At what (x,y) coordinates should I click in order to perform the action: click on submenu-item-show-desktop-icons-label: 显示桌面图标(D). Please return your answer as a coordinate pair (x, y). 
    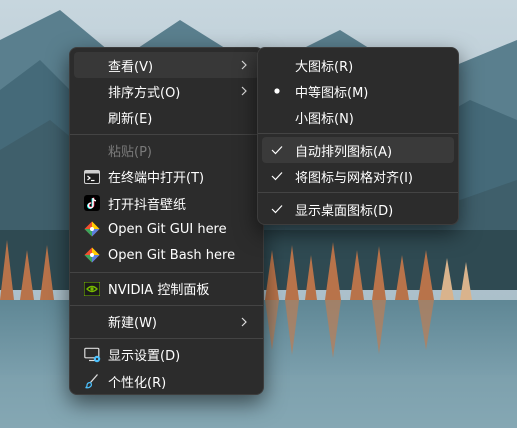
    Looking at the image, I should click on (344, 211).